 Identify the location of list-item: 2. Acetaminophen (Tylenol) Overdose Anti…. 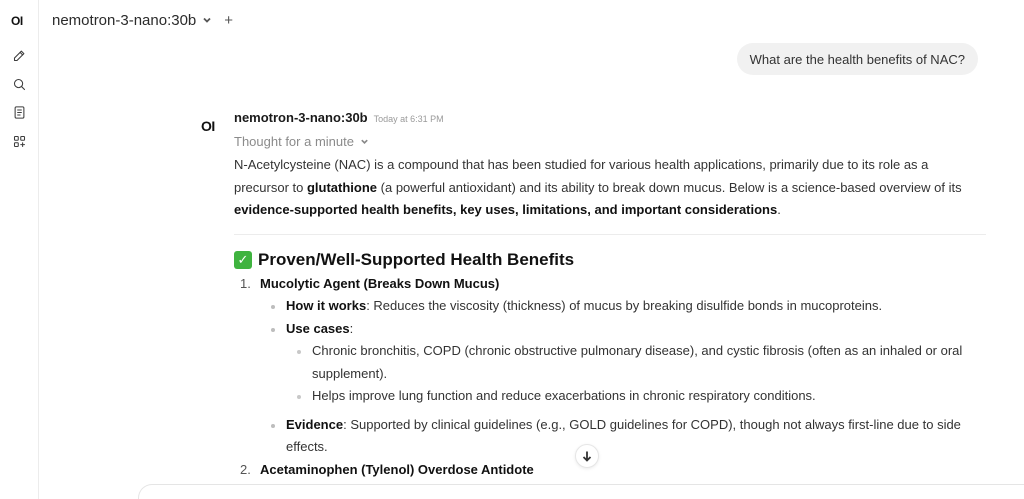
(610, 470).